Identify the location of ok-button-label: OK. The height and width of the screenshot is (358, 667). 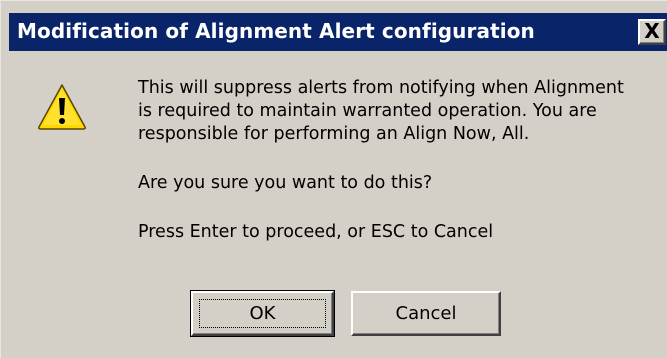
(262, 313).